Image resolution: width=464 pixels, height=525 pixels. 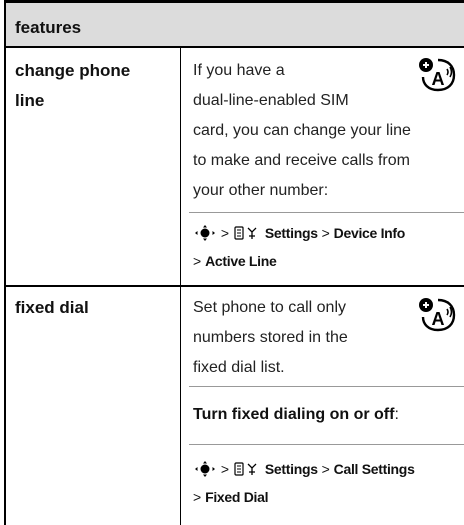 I want to click on row-divider, so click(x=235, y=286).